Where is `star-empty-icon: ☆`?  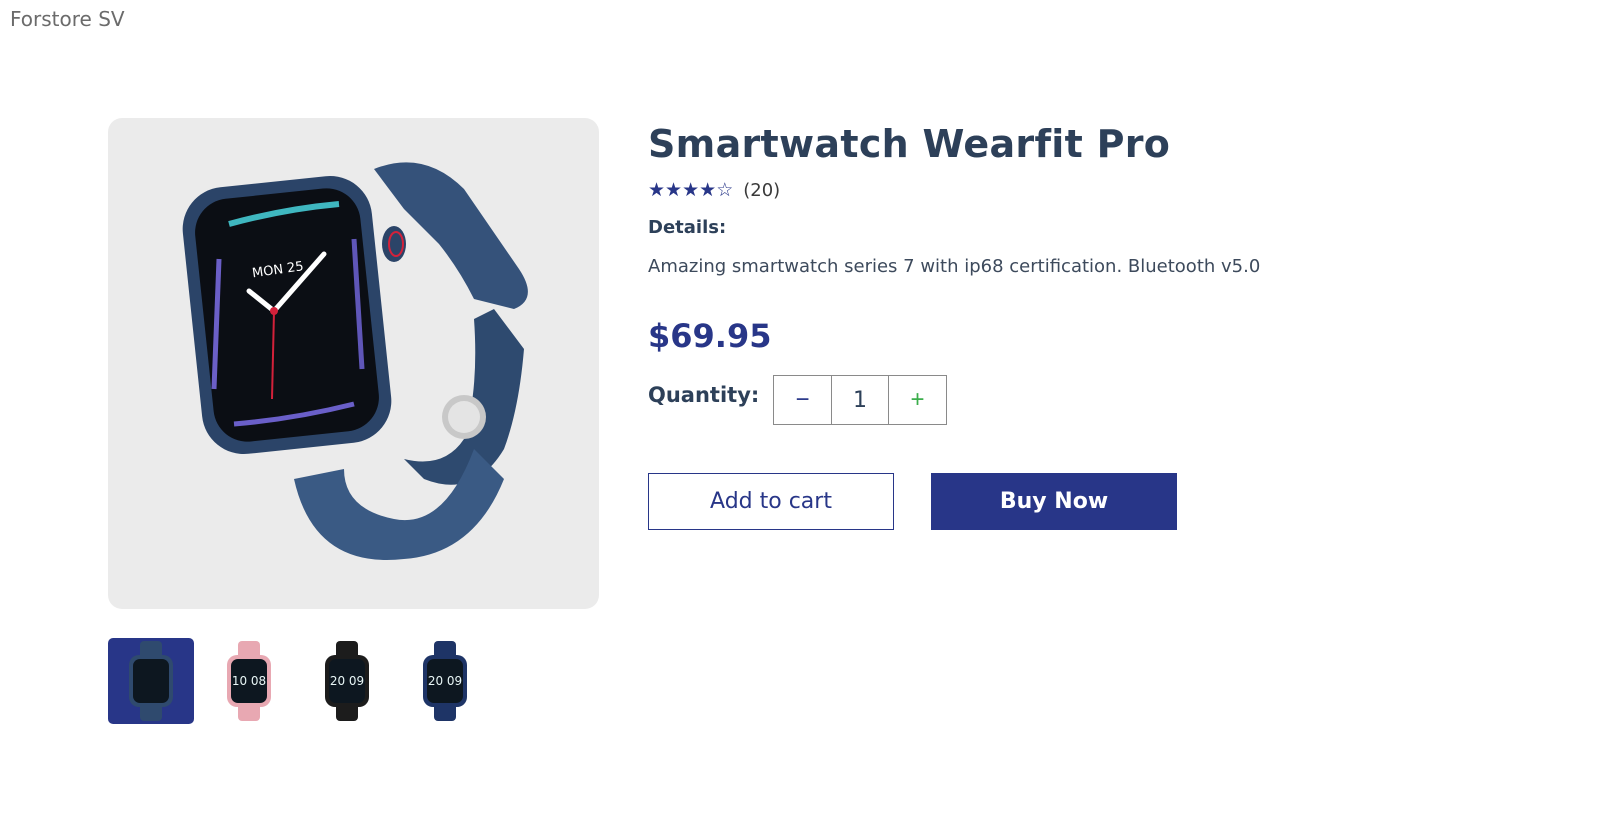 star-empty-icon: ☆ is located at coordinates (725, 190).